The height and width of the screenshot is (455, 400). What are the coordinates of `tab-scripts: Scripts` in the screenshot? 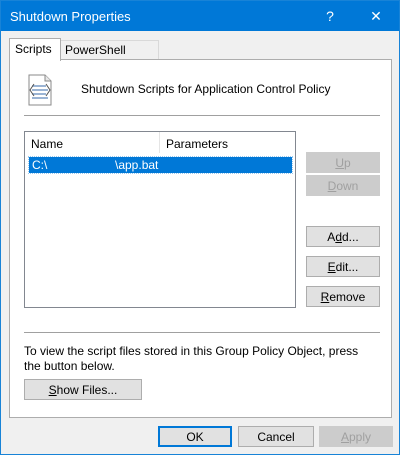 It's located at (35, 49).